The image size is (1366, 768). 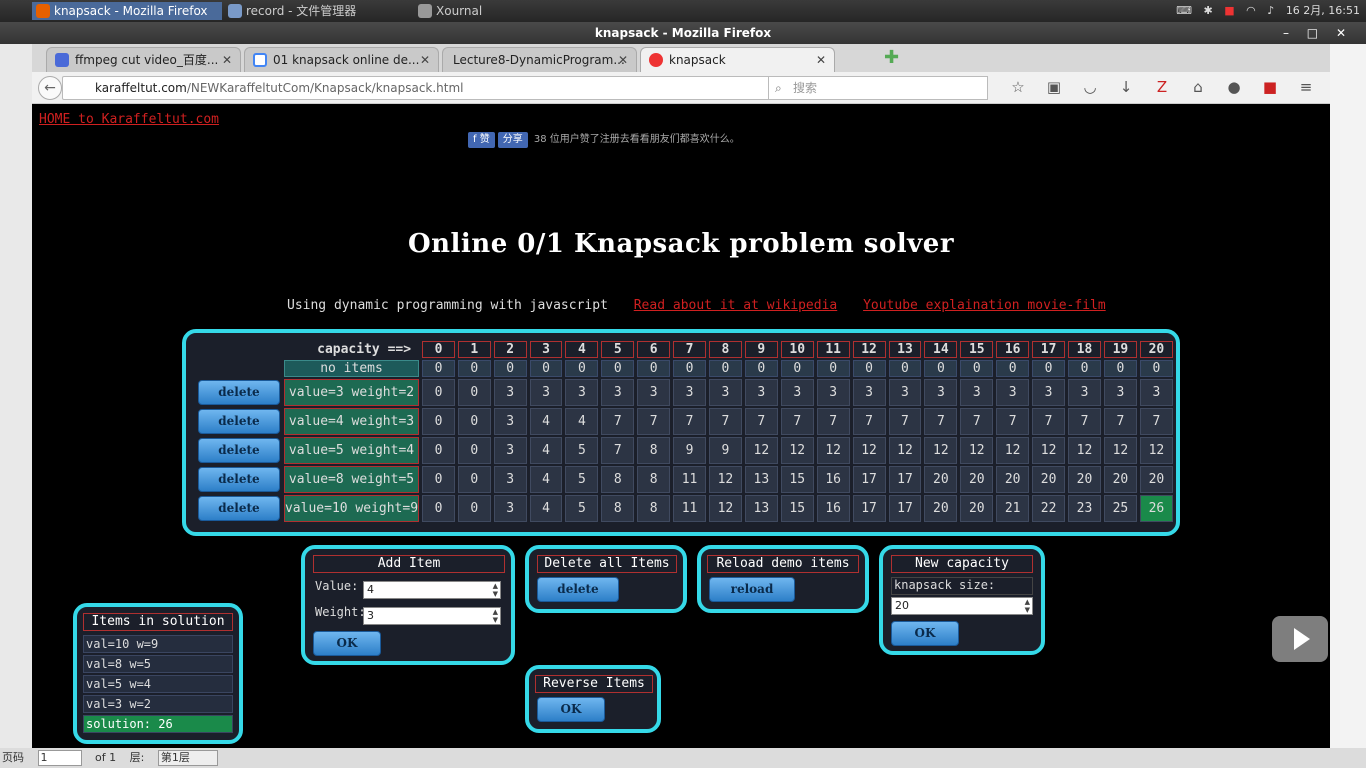 What do you see at coordinates (1323, 10) in the screenshot?
I see `clock: 16 2月, 16:51` at bounding box center [1323, 10].